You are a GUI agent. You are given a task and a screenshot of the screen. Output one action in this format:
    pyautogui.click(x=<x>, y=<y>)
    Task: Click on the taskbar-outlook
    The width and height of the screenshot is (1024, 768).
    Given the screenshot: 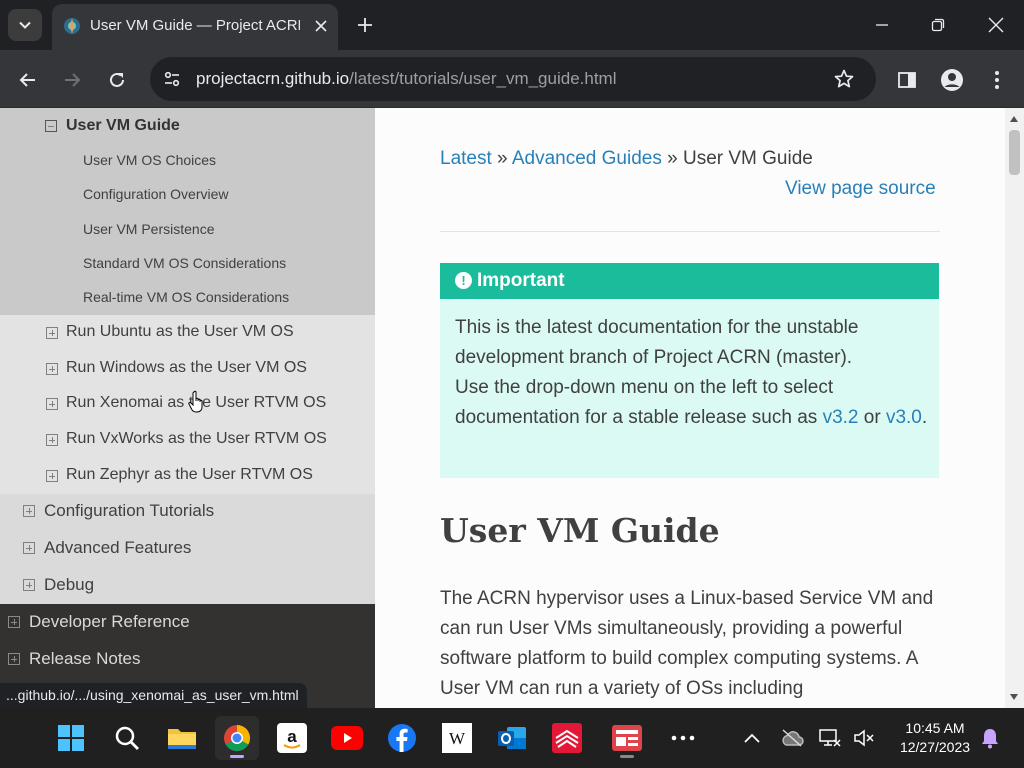 What is the action you would take?
    pyautogui.click(x=512, y=738)
    